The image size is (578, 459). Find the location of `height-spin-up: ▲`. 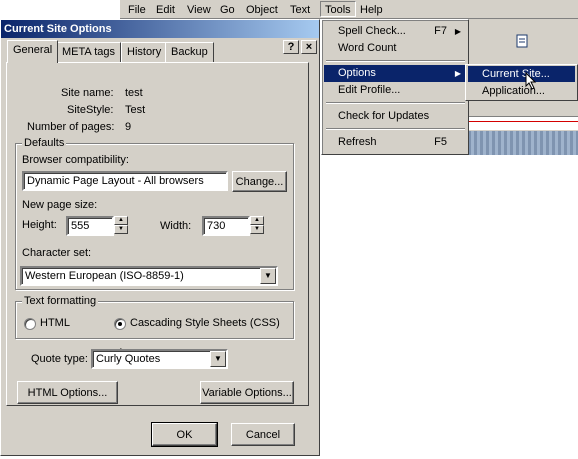

height-spin-up: ▲ is located at coordinates (121, 220).